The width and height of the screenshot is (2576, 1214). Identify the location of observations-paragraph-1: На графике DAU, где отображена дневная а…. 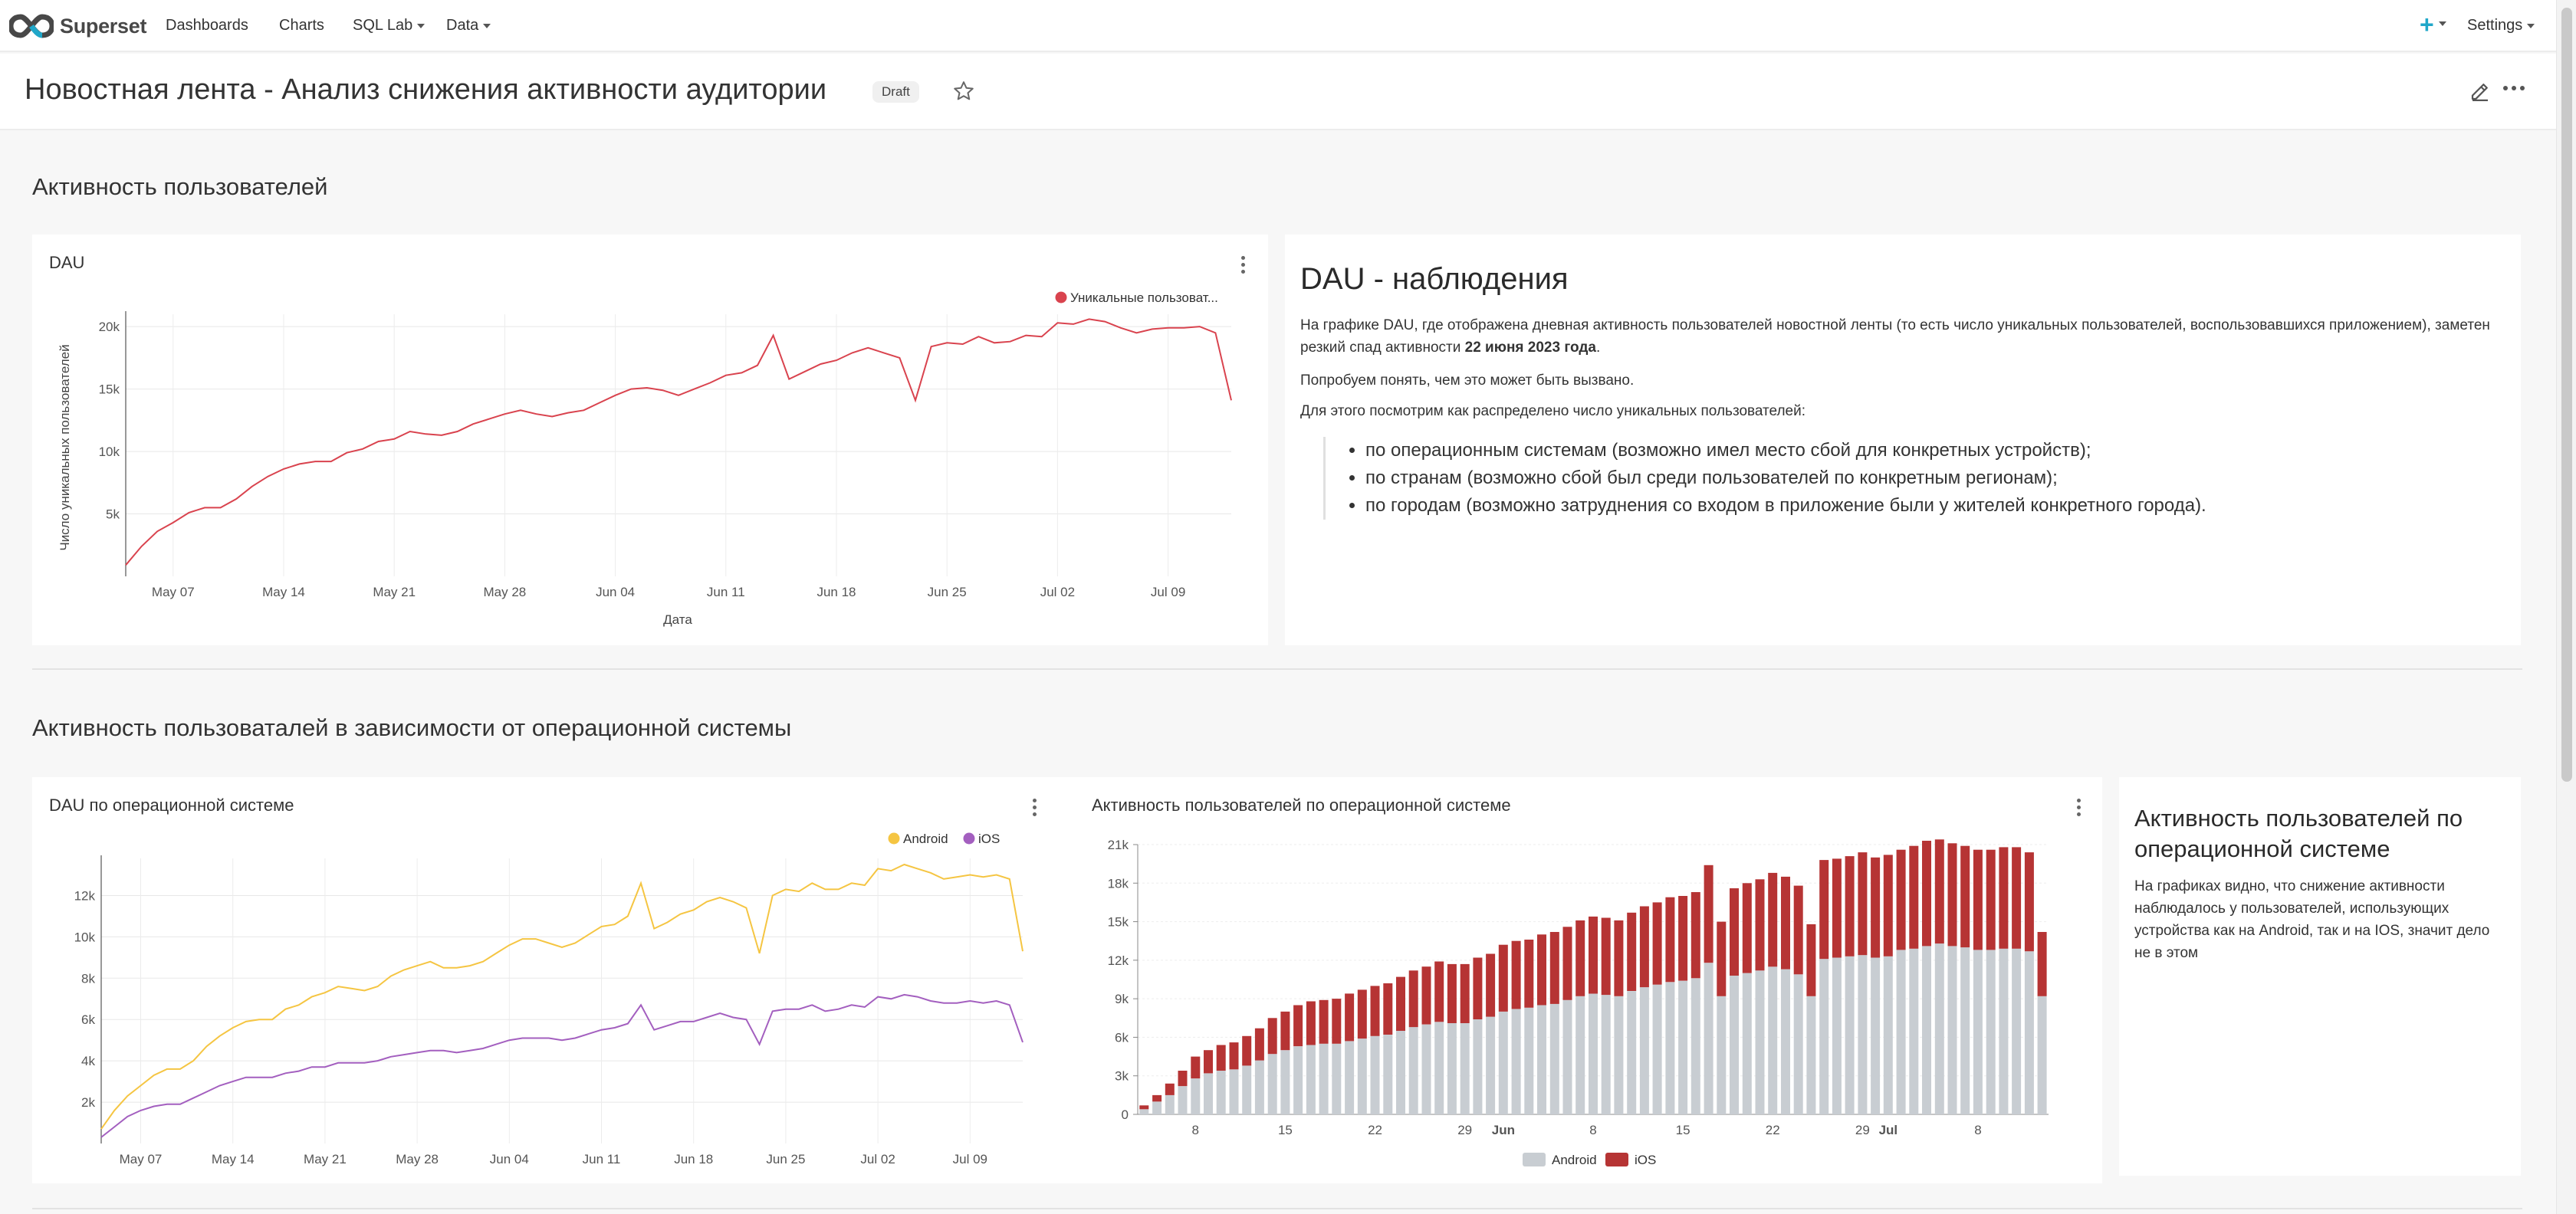
(1898, 336).